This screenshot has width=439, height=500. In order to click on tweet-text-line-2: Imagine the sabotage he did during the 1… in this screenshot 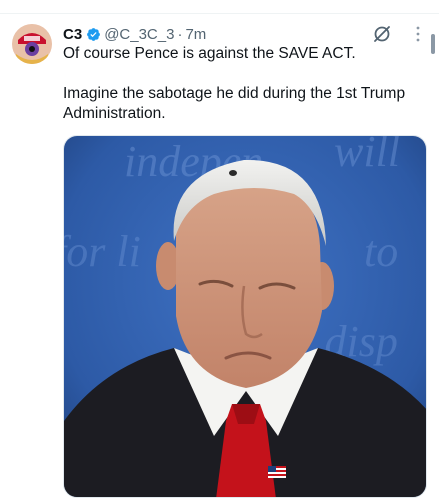, I will do `click(234, 103)`.